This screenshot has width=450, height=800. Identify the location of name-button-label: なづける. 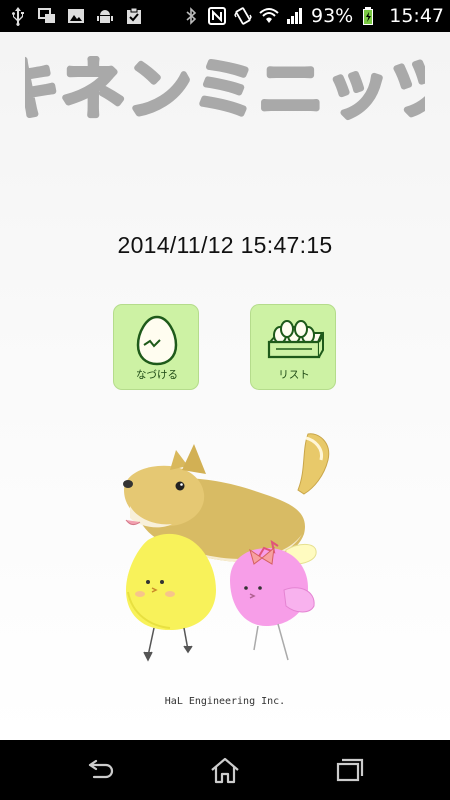
(157, 375).